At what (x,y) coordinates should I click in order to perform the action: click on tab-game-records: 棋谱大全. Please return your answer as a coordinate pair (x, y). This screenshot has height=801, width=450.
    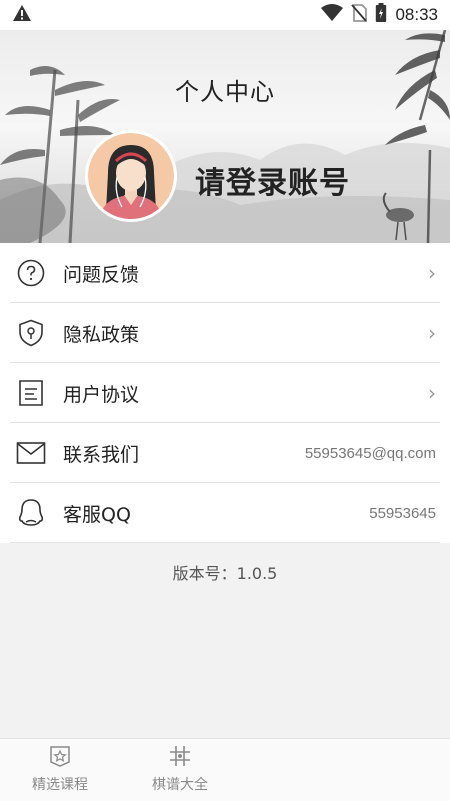
    Looking at the image, I should click on (180, 770).